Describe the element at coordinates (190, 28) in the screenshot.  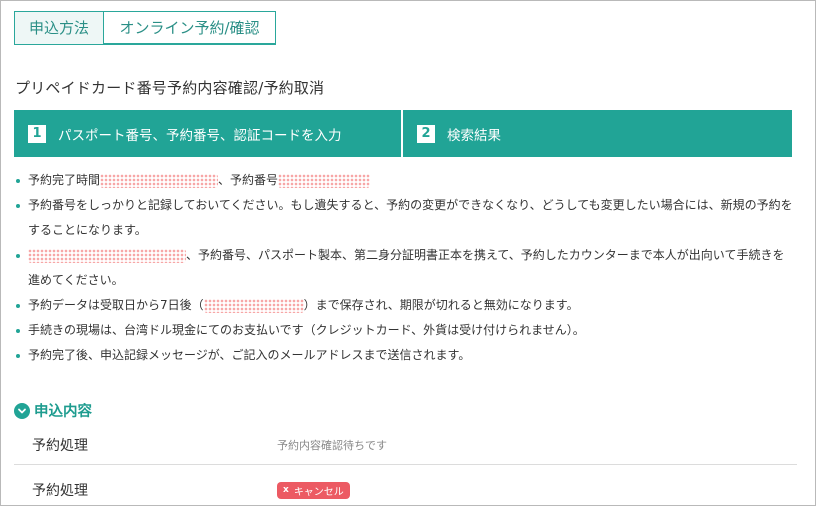
I see `tab-online-reservation: オンライン予約/確認` at that location.